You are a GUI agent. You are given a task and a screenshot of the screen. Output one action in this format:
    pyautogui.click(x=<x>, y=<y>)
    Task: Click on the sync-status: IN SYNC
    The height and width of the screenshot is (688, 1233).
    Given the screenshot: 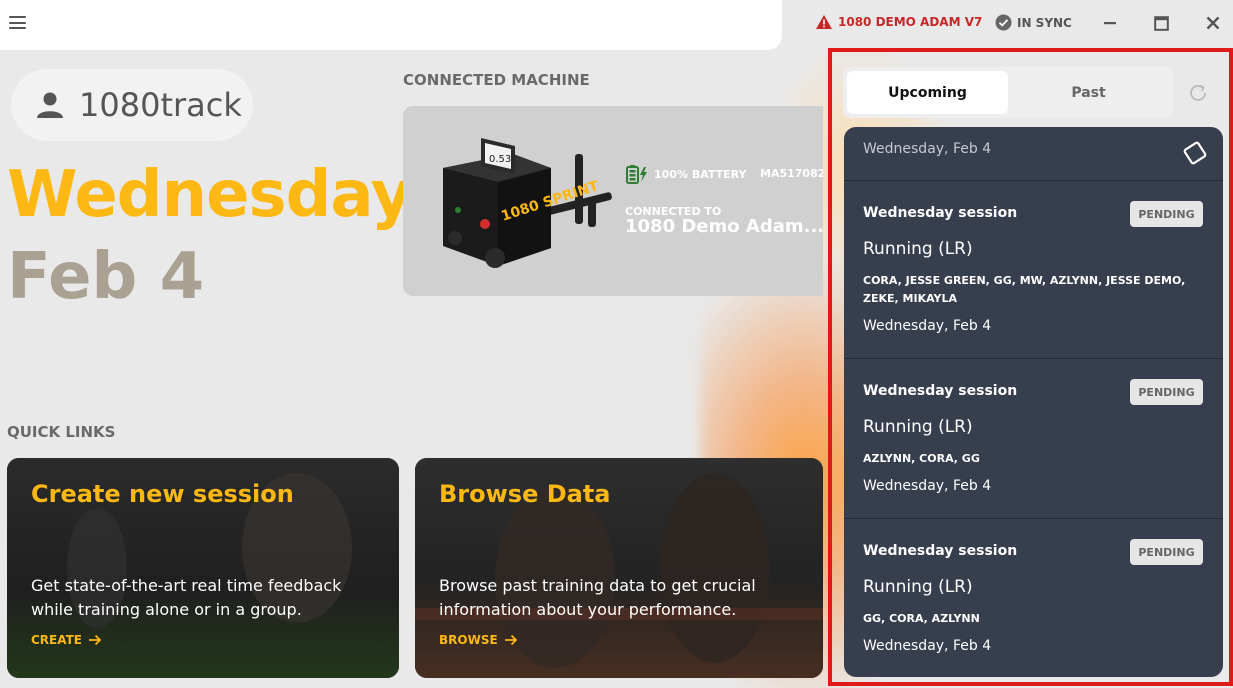 What is the action you would take?
    pyautogui.click(x=1033, y=22)
    